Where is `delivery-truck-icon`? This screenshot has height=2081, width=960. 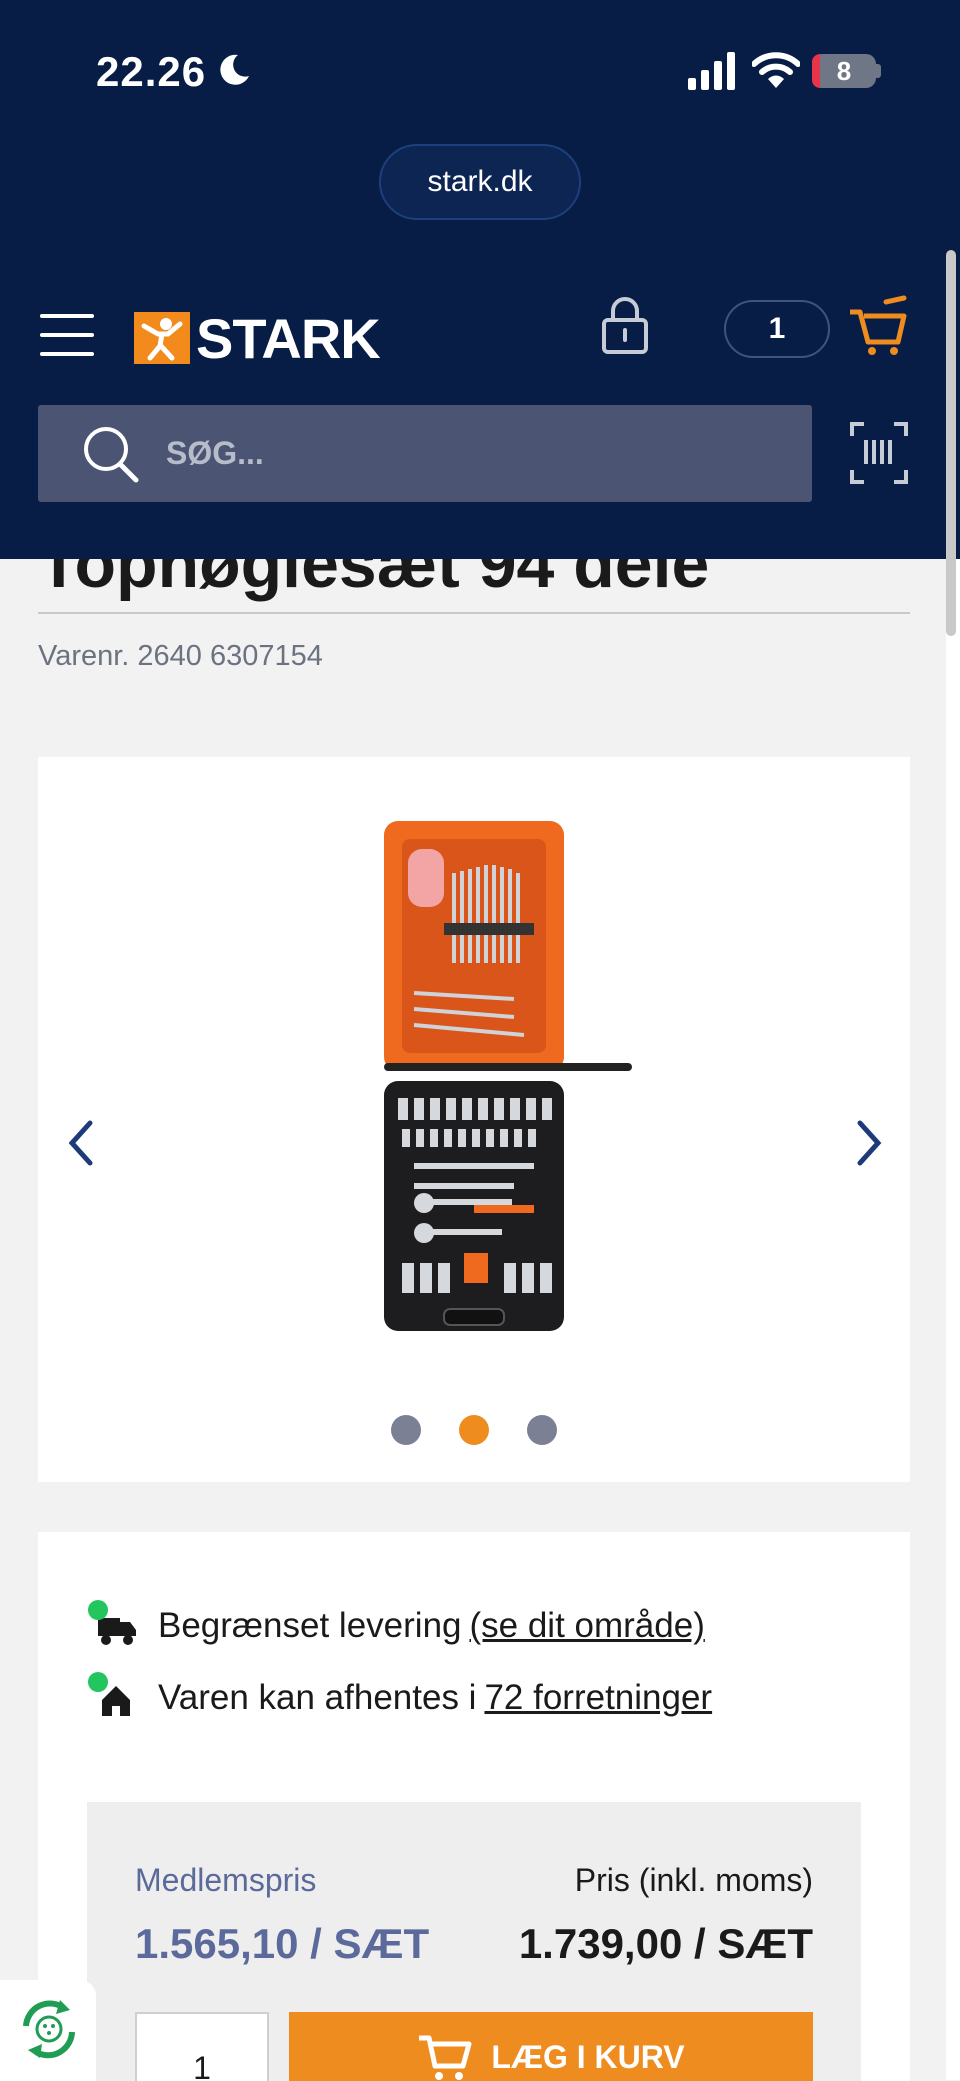 delivery-truck-icon is located at coordinates (116, 1624).